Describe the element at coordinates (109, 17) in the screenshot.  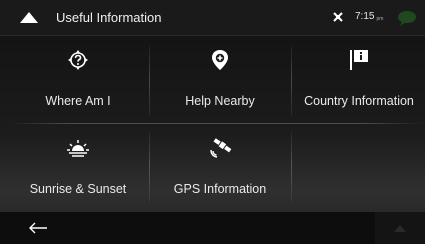
I see `page-title: Useful Information` at that location.